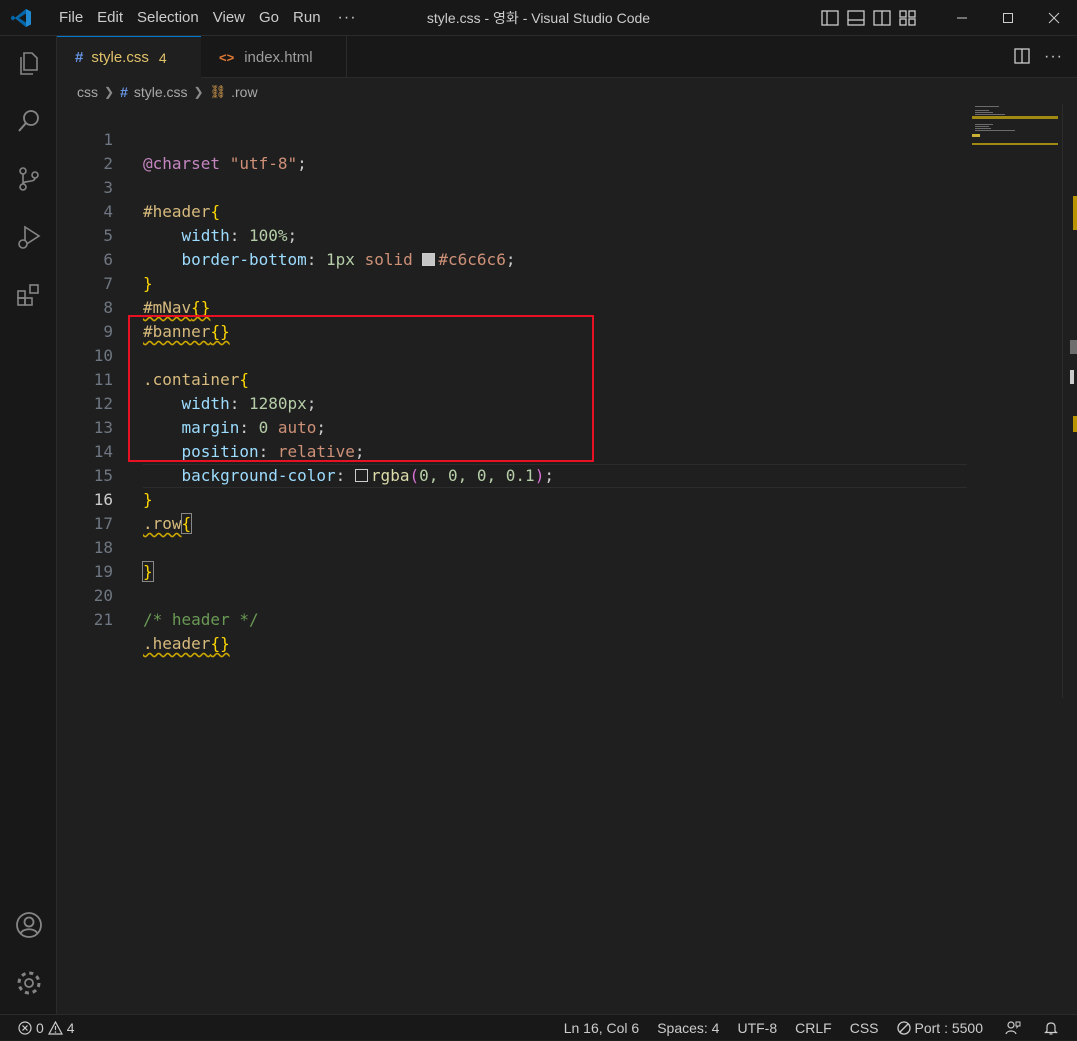  Describe the element at coordinates (882, 18) in the screenshot. I see `toggle-secondary-sidebar-icon` at that location.